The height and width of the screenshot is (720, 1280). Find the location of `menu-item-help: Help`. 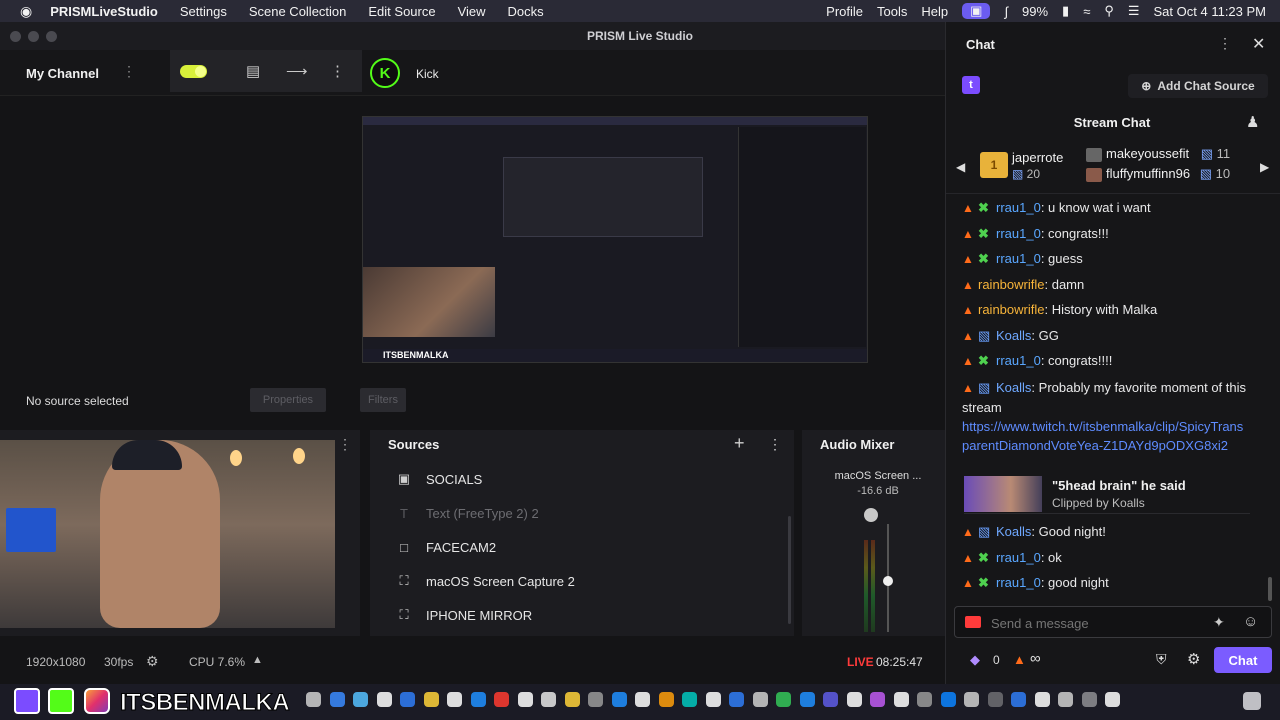

menu-item-help: Help is located at coordinates (934, 11).